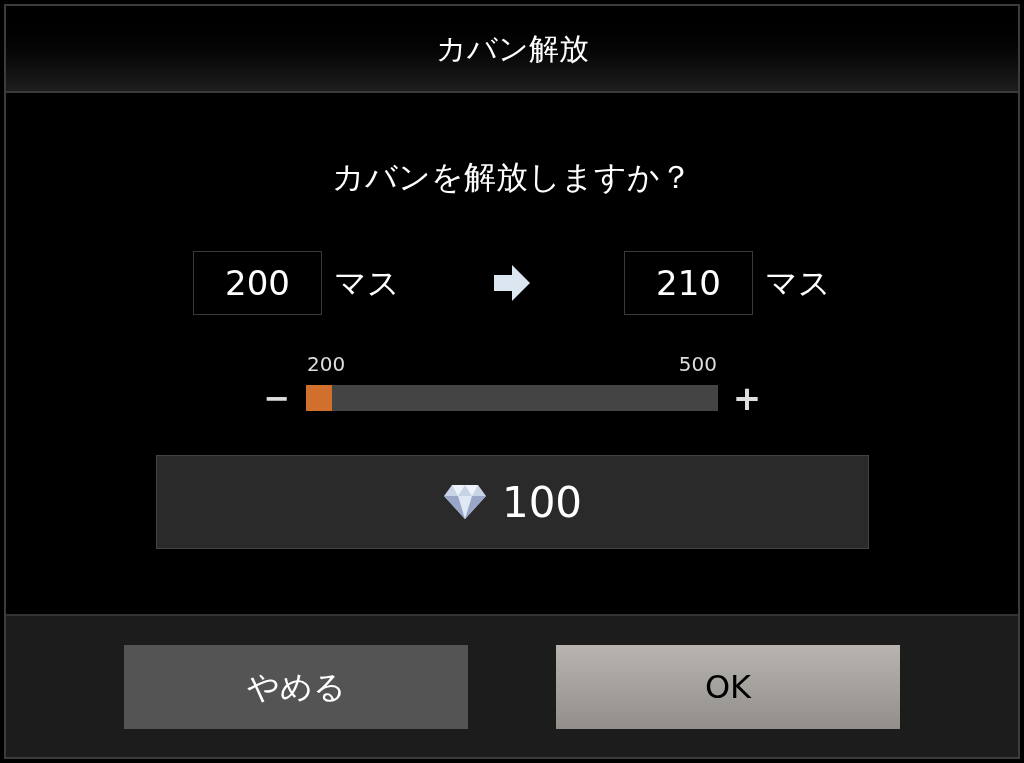 This screenshot has height=763, width=1024. Describe the element at coordinates (296, 686) in the screenshot. I see `cancel-button: やめる` at that location.